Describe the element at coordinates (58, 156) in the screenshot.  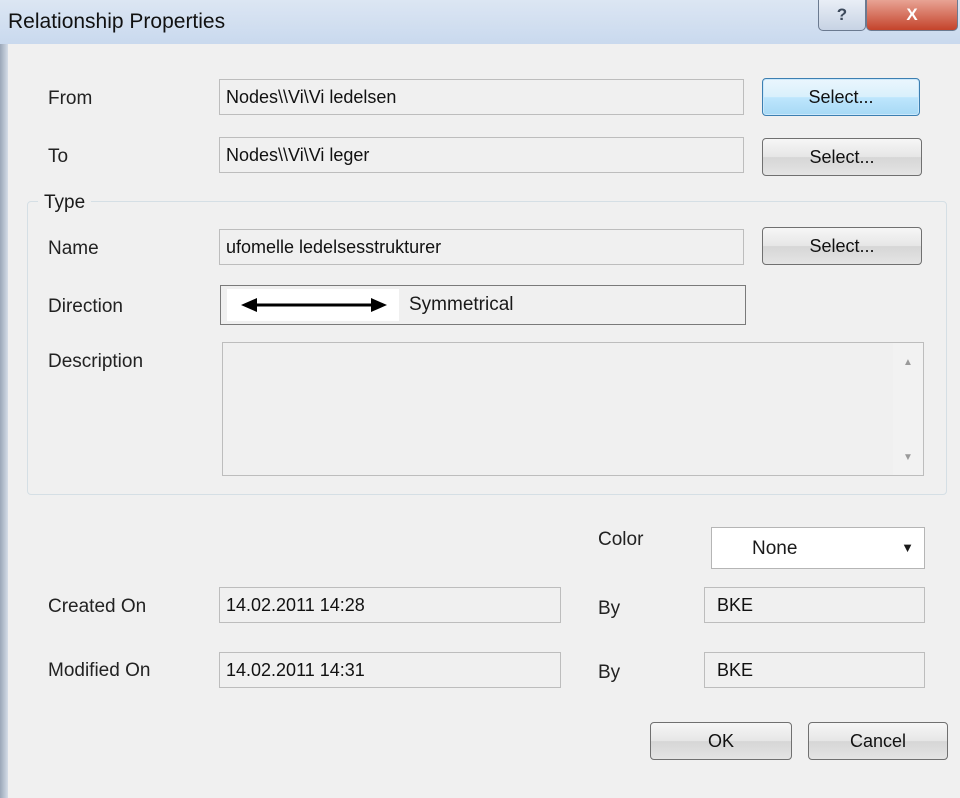
I see `to-label: To` at that location.